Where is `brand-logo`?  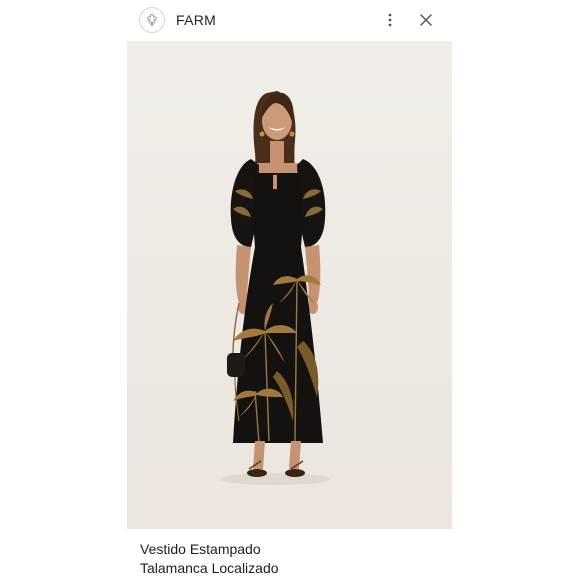 brand-logo is located at coordinates (152, 20).